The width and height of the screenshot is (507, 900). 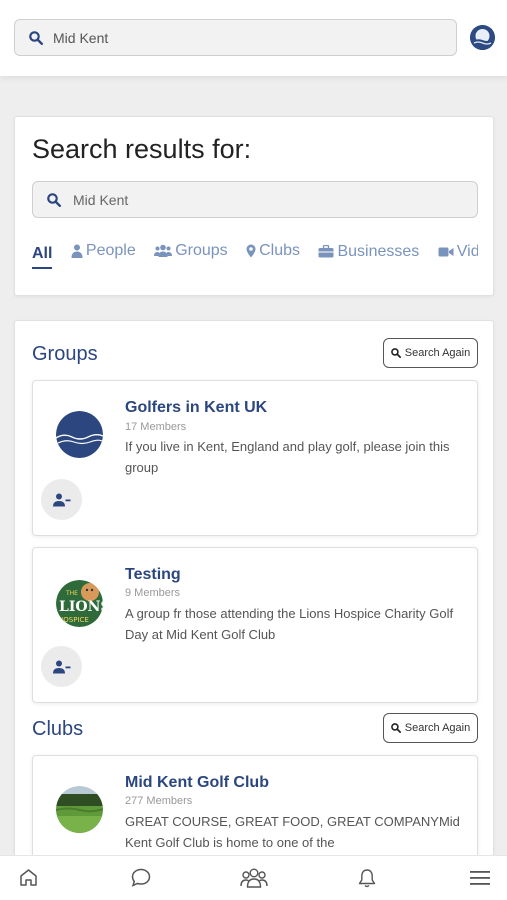 What do you see at coordinates (326, 251) in the screenshot?
I see `briefcase-icon` at bounding box center [326, 251].